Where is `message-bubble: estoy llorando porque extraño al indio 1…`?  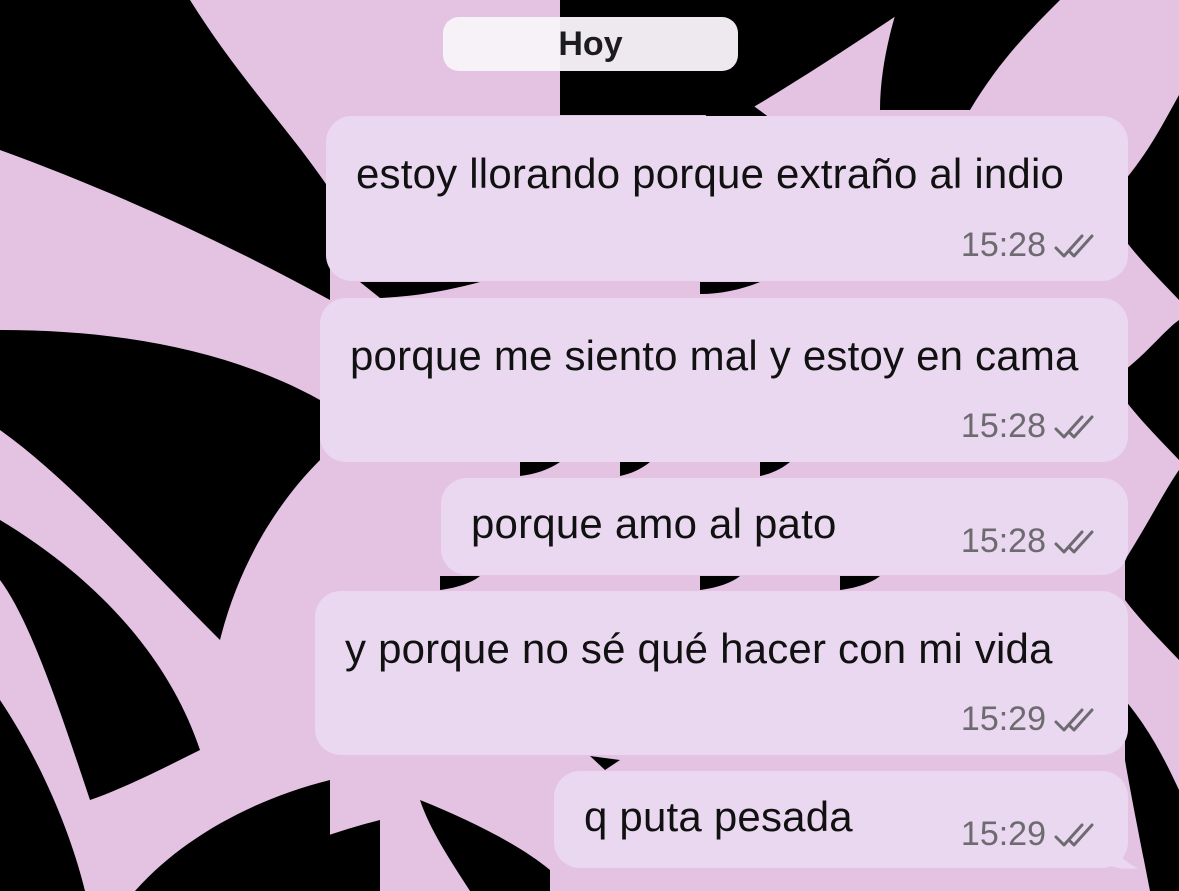 message-bubble: estoy llorando porque extraño al indio 1… is located at coordinates (727, 198).